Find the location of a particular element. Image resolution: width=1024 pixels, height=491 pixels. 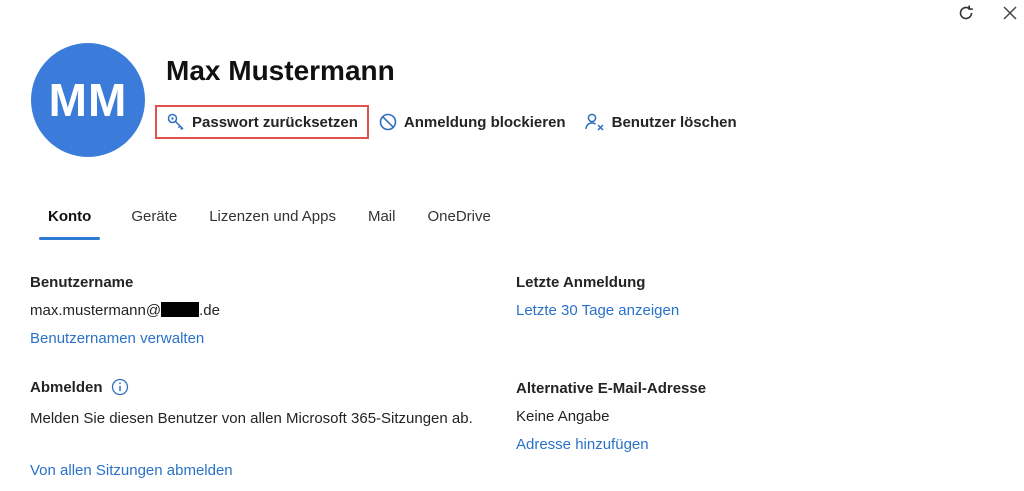

user-name: Max Mustermann is located at coordinates (280, 70).